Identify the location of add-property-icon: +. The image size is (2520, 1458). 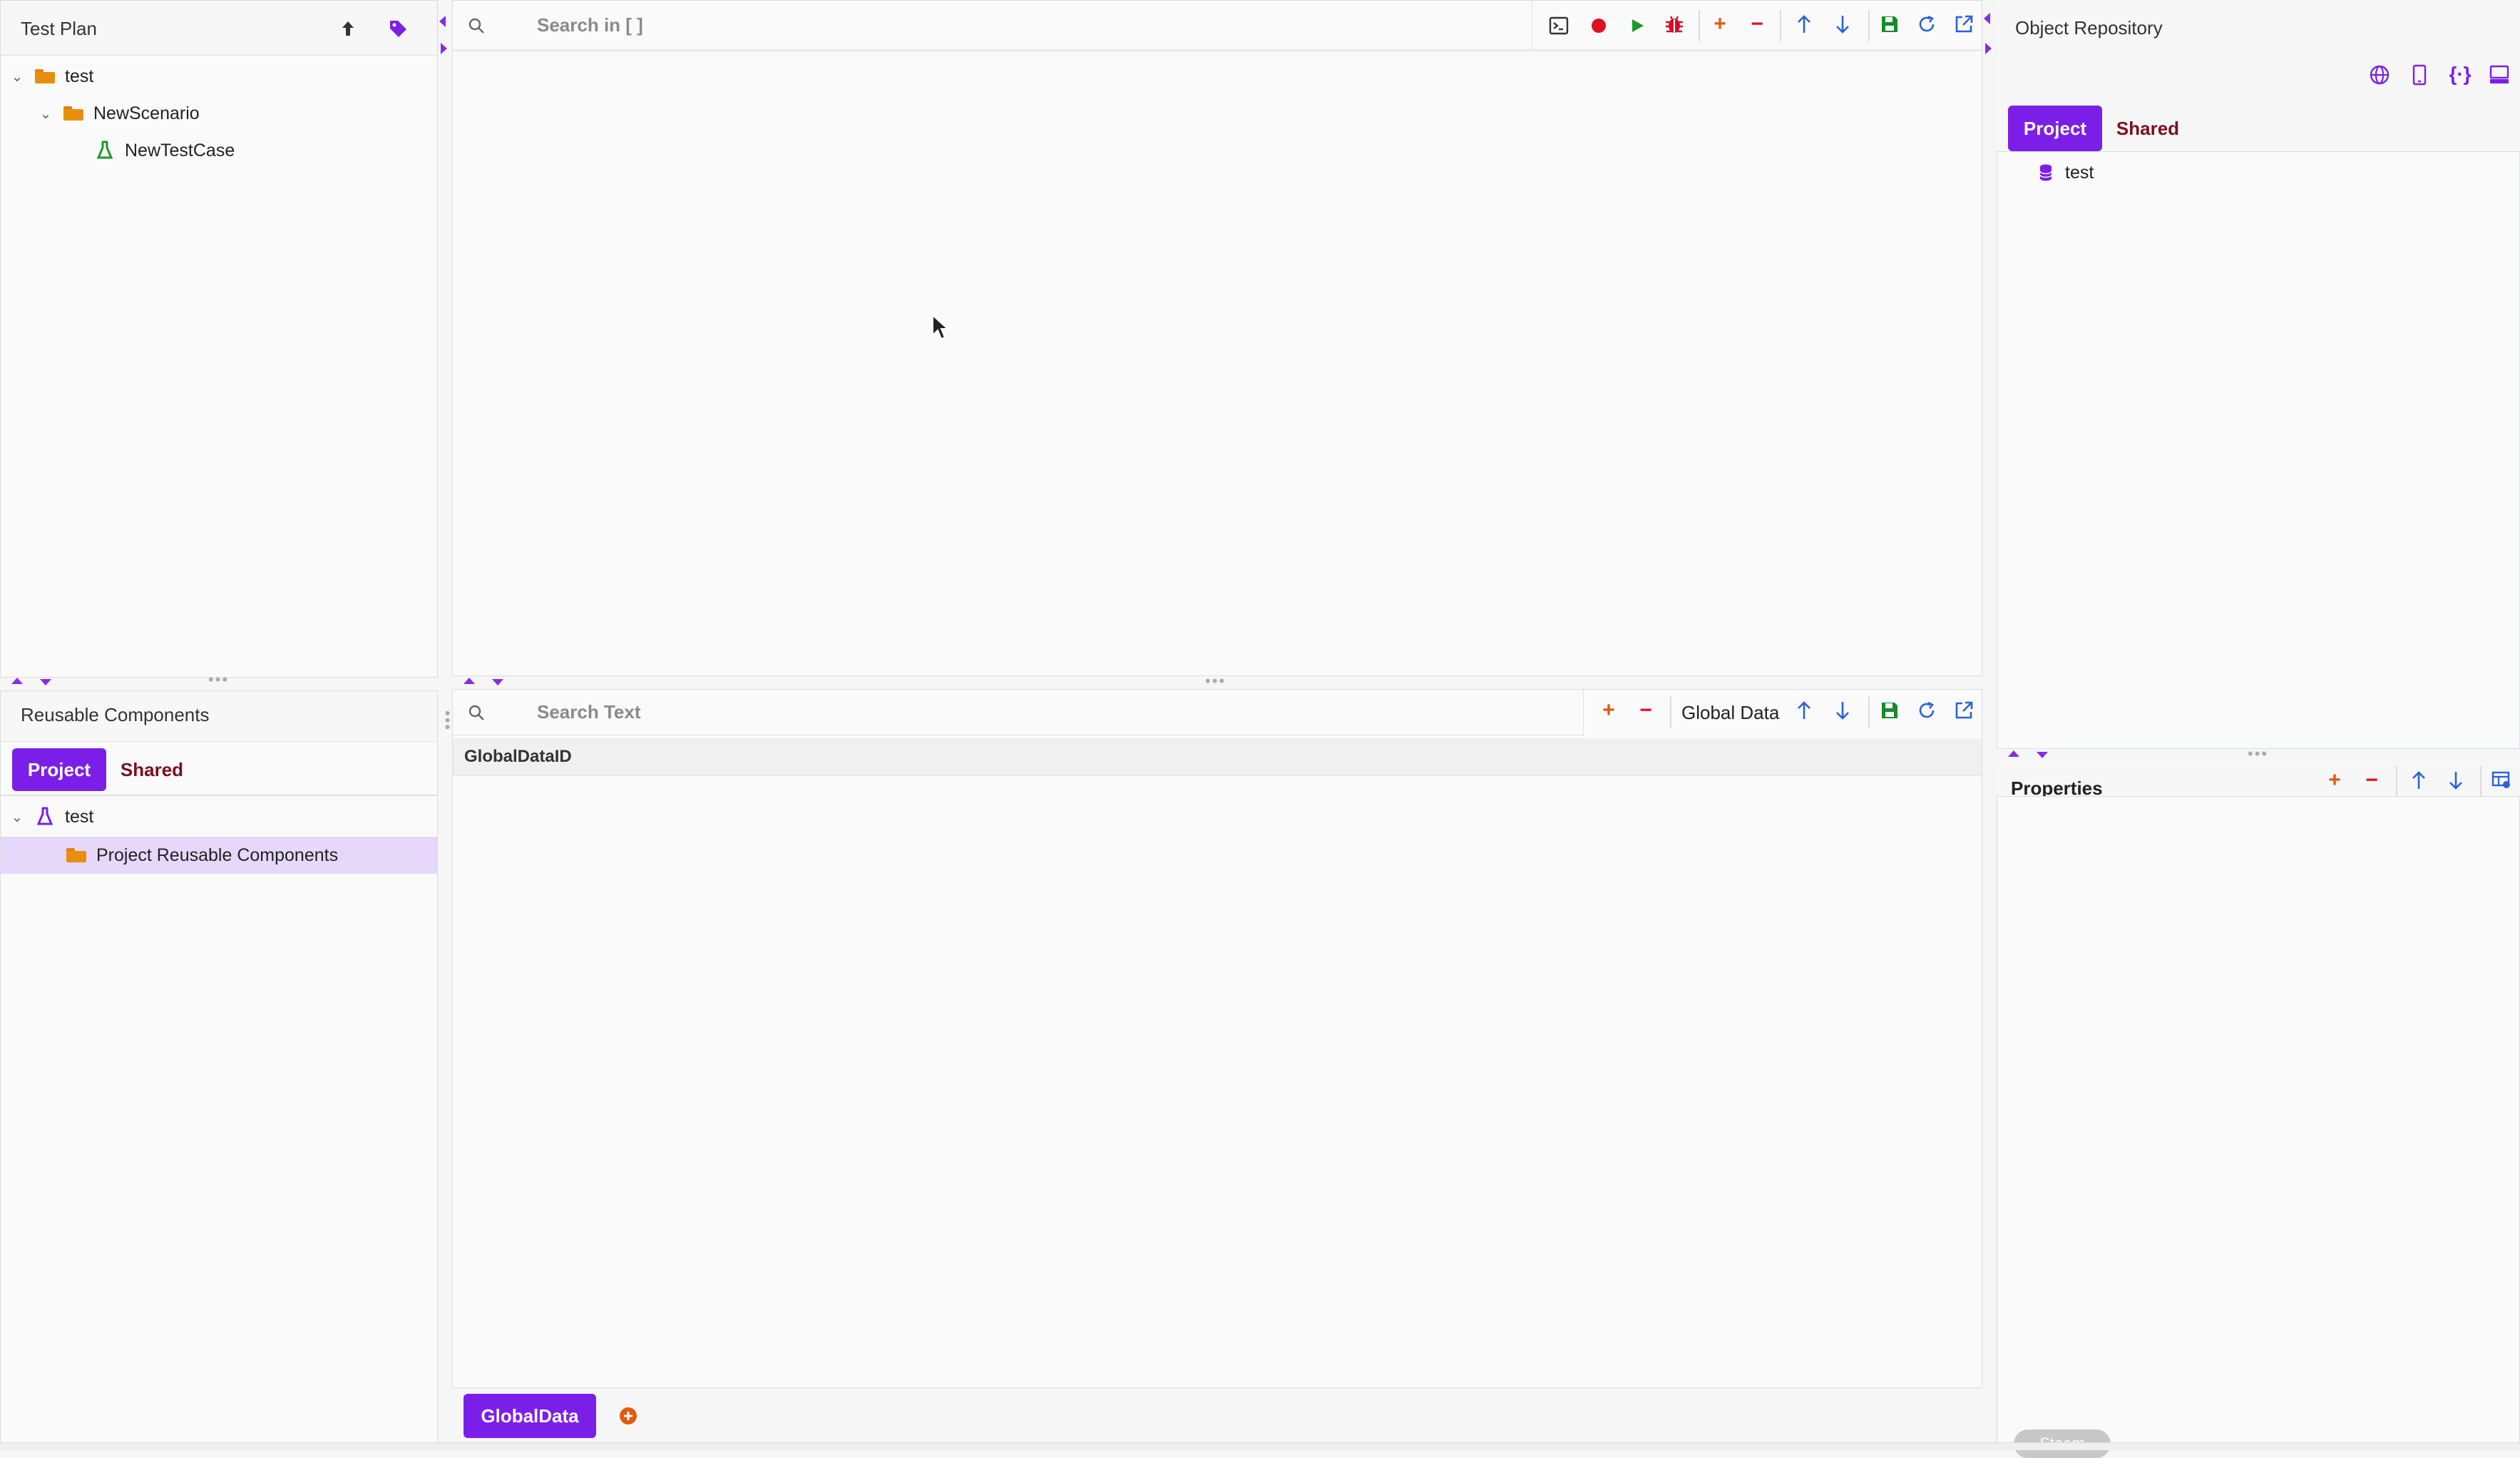
(2334, 780).